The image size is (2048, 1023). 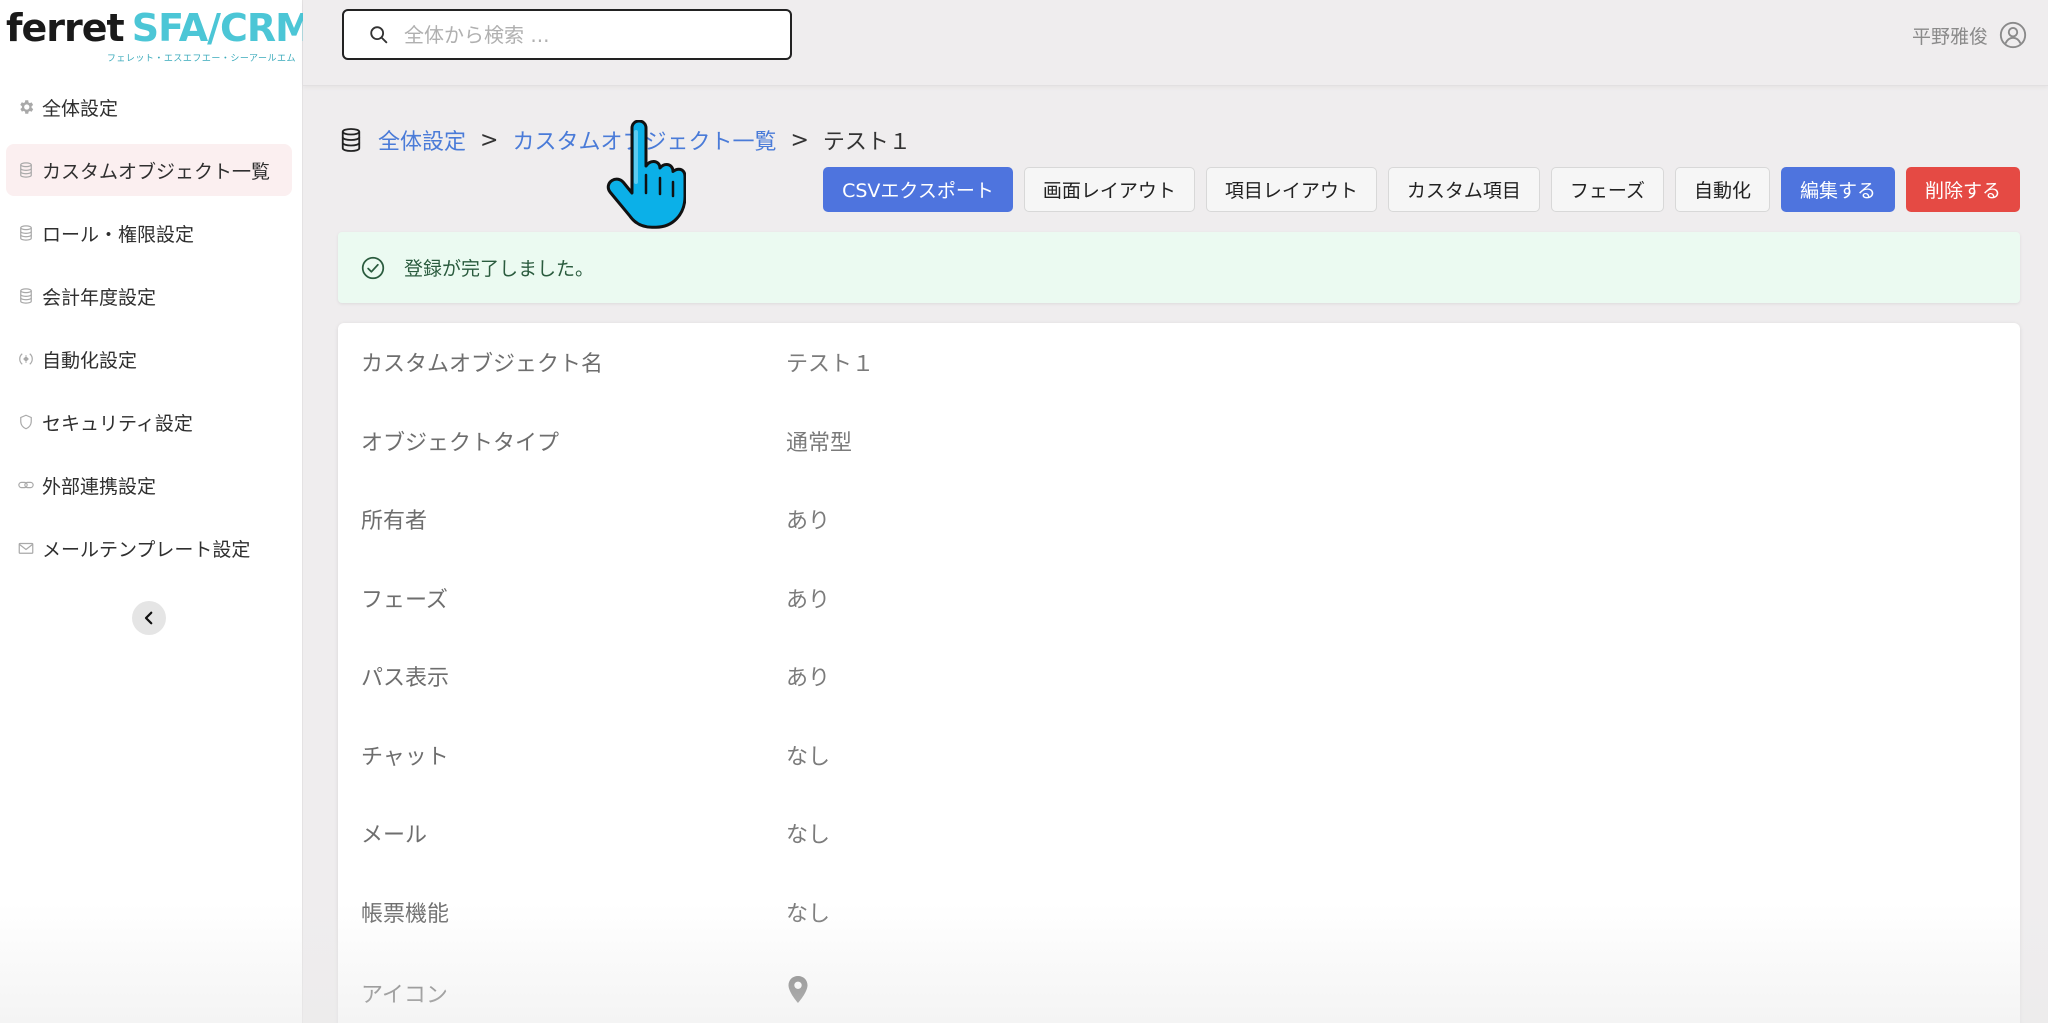 What do you see at coordinates (26, 107) in the screenshot?
I see `gear-icon` at bounding box center [26, 107].